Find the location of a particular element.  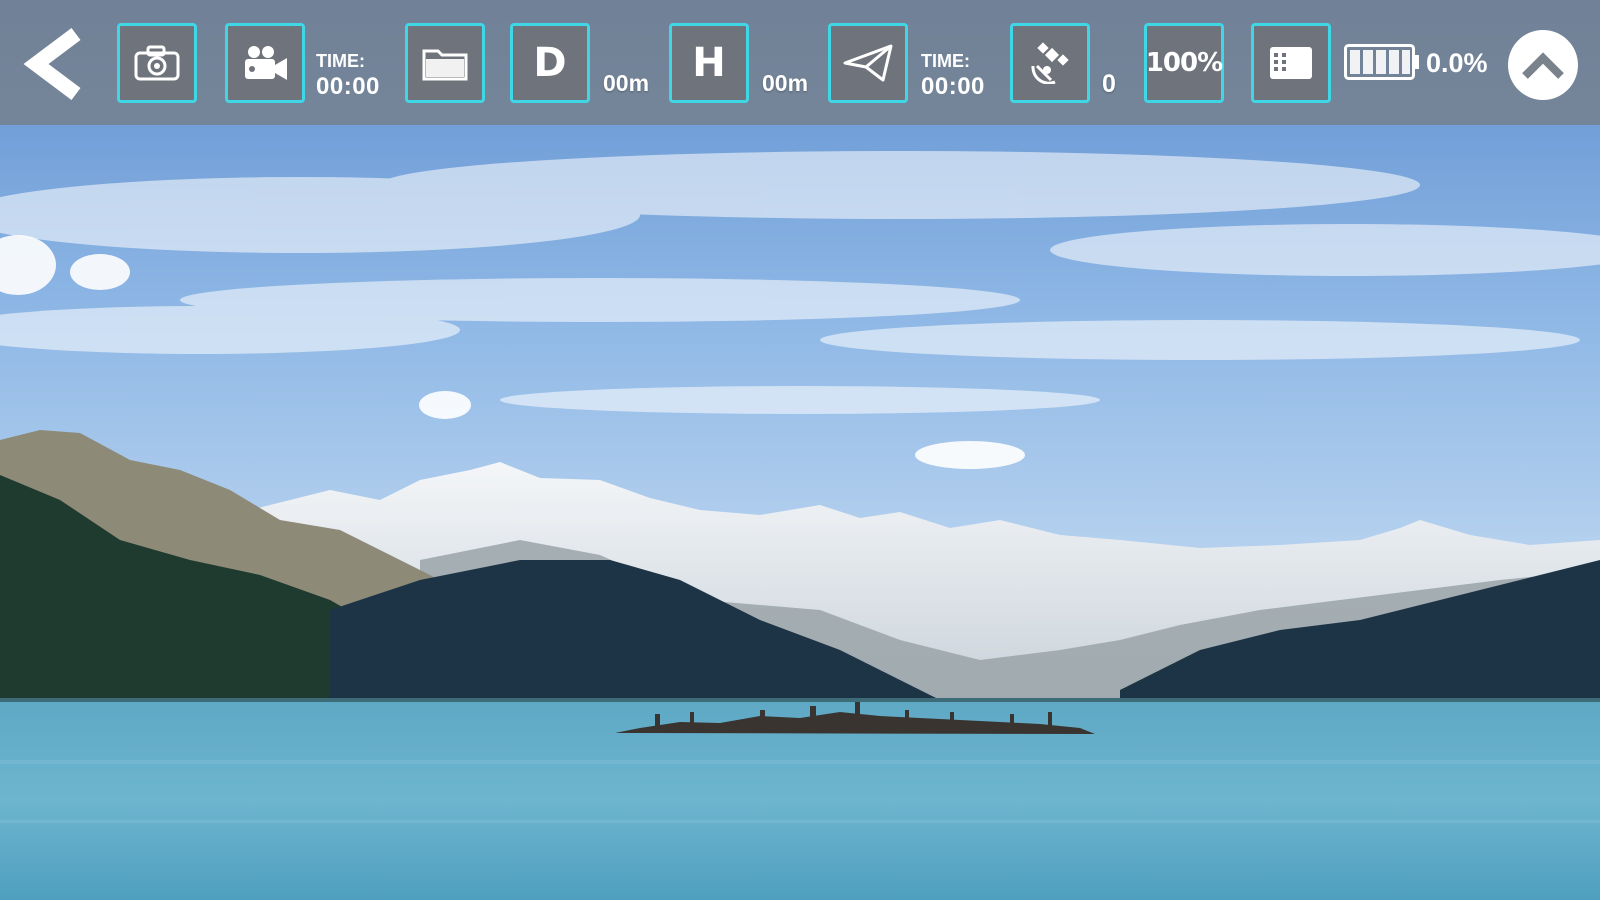

chevron-up-icon is located at coordinates (1543, 65).